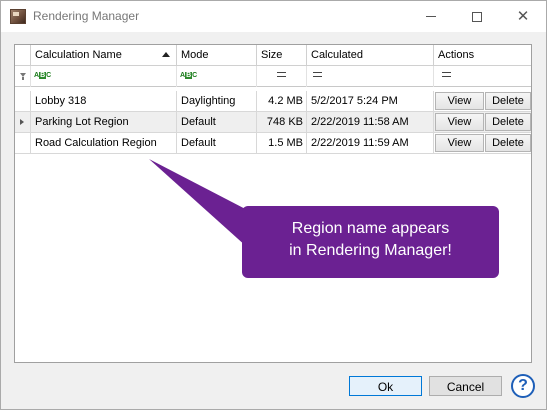 The image size is (547, 410). Describe the element at coordinates (370, 122) in the screenshot. I see `cell-calculated: 2/22/2019 11:58 AM` at that location.